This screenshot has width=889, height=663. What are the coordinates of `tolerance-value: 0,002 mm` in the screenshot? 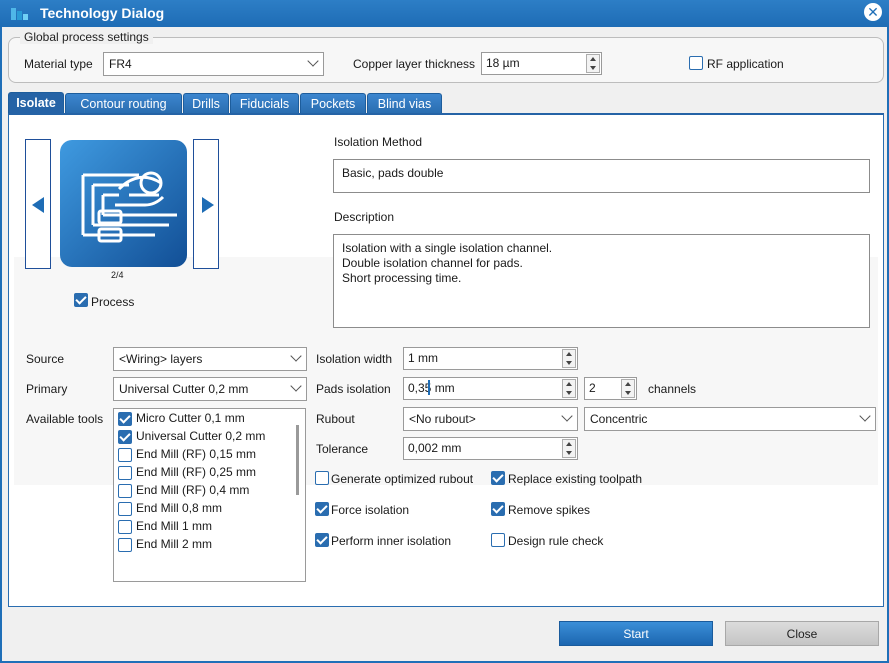 It's located at (435, 448).